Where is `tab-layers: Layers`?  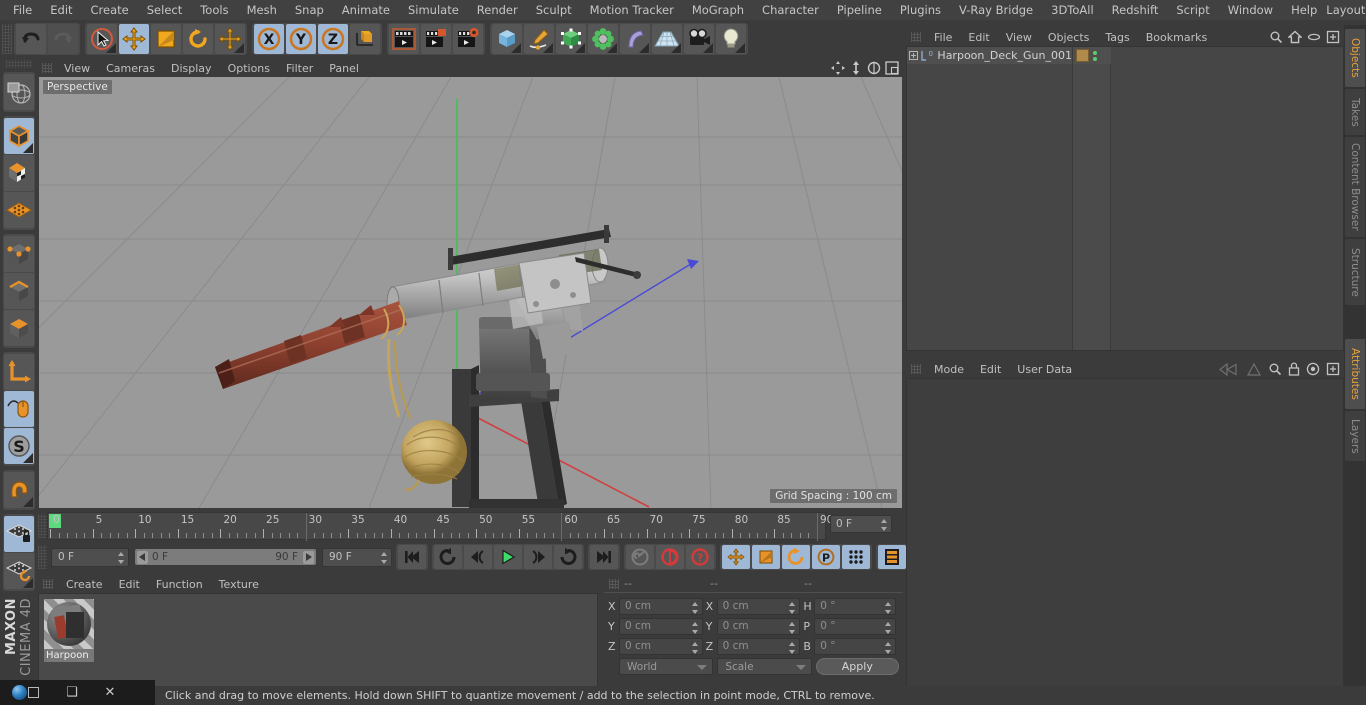
tab-layers: Layers is located at coordinates (1355, 436).